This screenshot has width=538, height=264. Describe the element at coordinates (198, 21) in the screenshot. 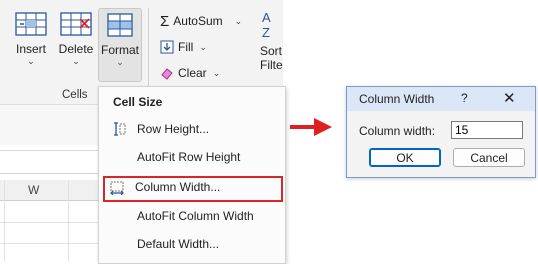

I see `autosum-label: AutoSum` at that location.